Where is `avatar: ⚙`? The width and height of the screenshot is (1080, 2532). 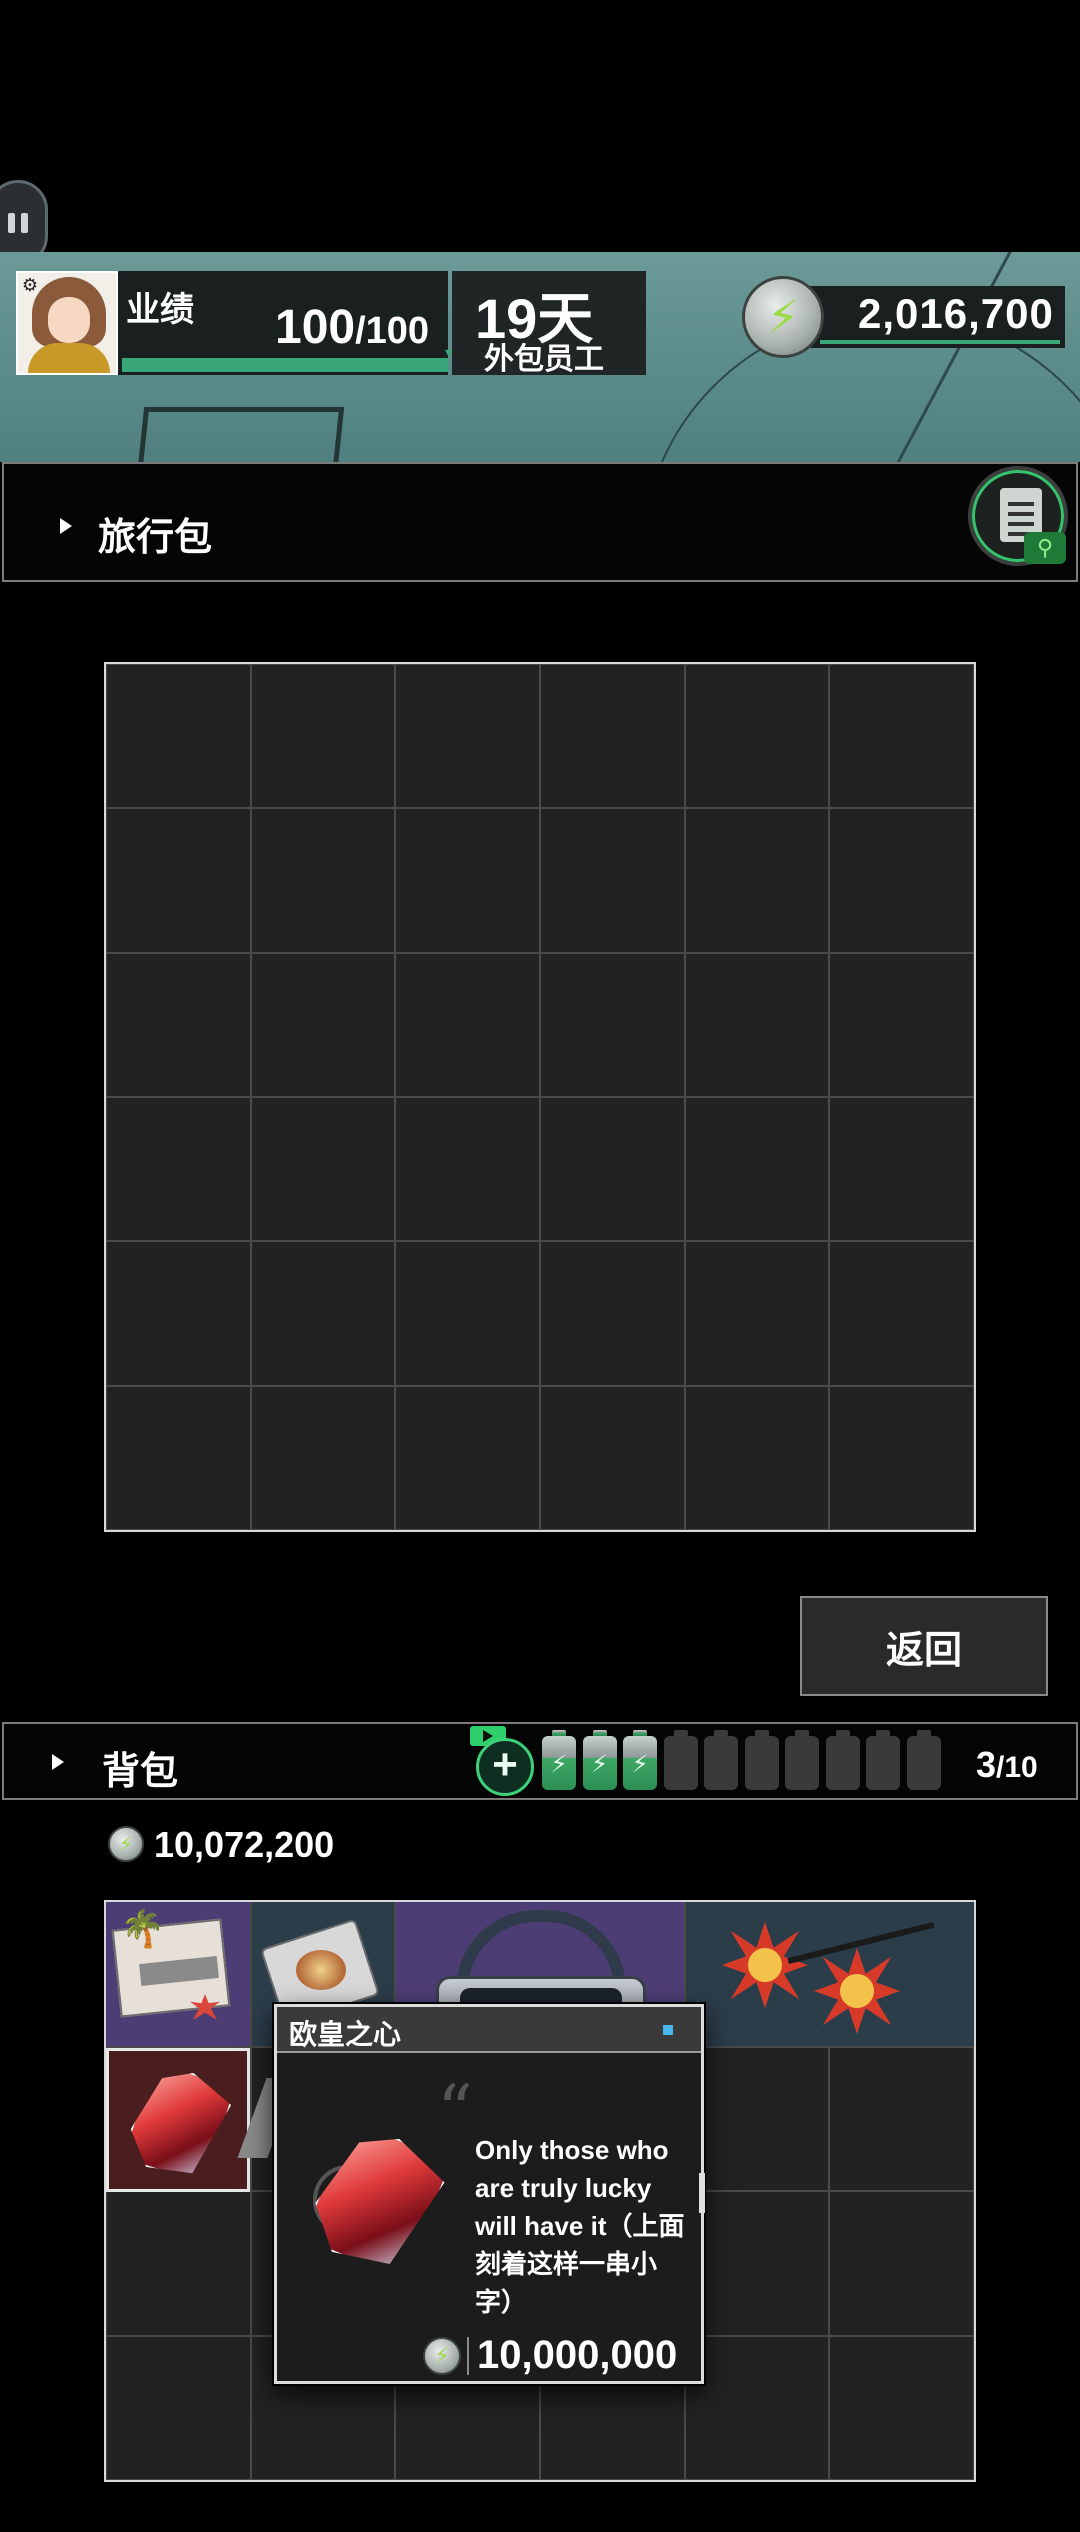
avatar: ⚙ is located at coordinates (67, 323).